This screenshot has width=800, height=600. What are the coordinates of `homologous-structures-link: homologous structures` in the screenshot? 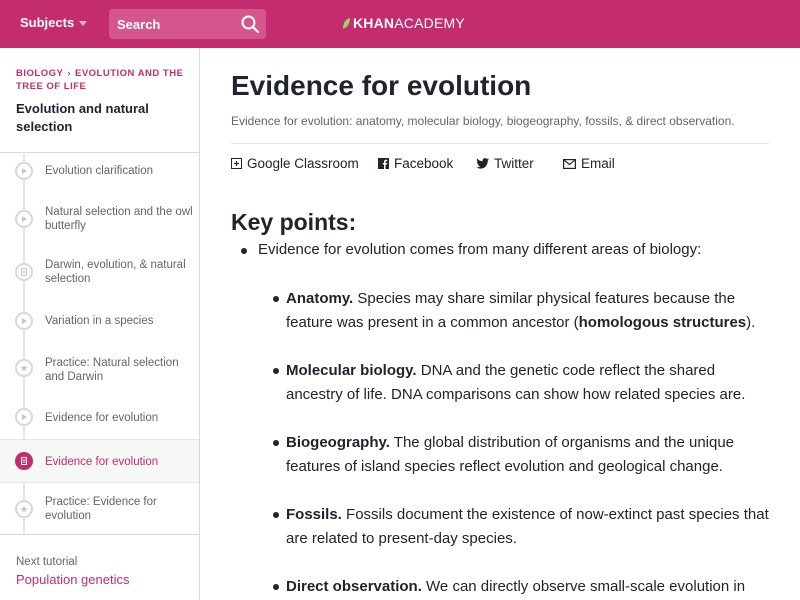 It's located at (663, 322).